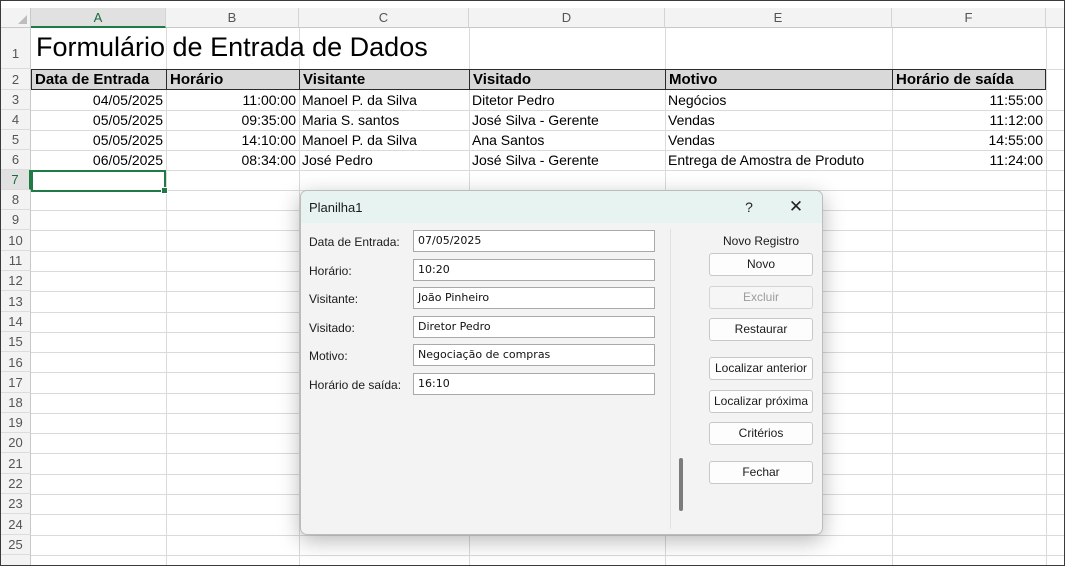 The height and width of the screenshot is (566, 1065). I want to click on row-header-21: 21, so click(16, 463).